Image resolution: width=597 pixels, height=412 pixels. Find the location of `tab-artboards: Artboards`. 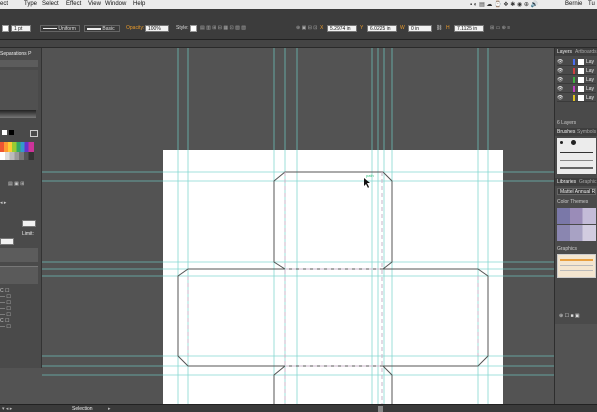

tab-artboards: Artboards is located at coordinates (586, 52).